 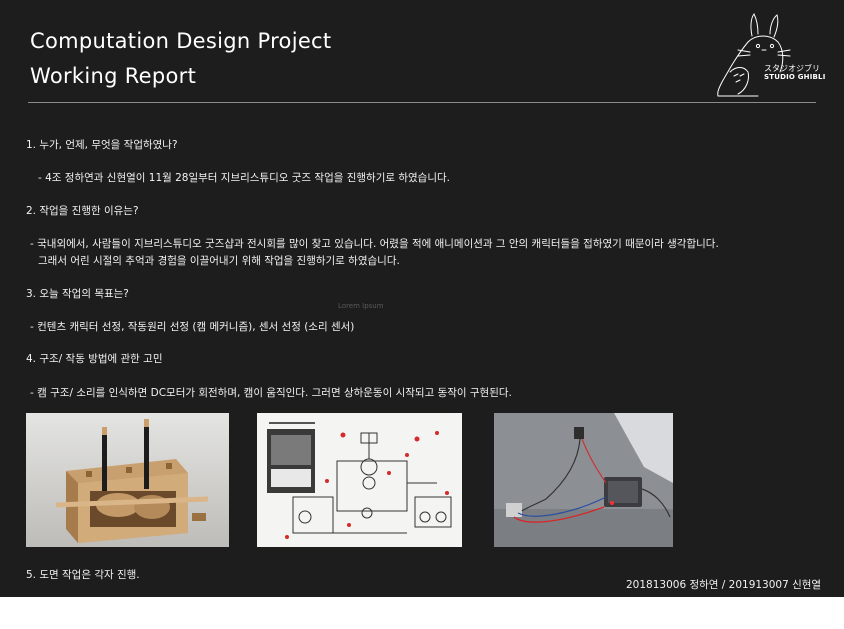 I want to click on question-4: 4. 구조/ 작동 방법에 관한 고민, so click(x=94, y=359).